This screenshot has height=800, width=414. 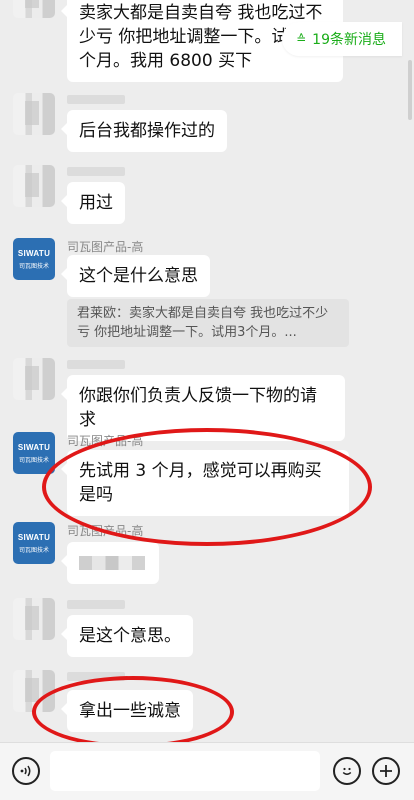 What do you see at coordinates (410, 90) in the screenshot?
I see `scrollbar` at bounding box center [410, 90].